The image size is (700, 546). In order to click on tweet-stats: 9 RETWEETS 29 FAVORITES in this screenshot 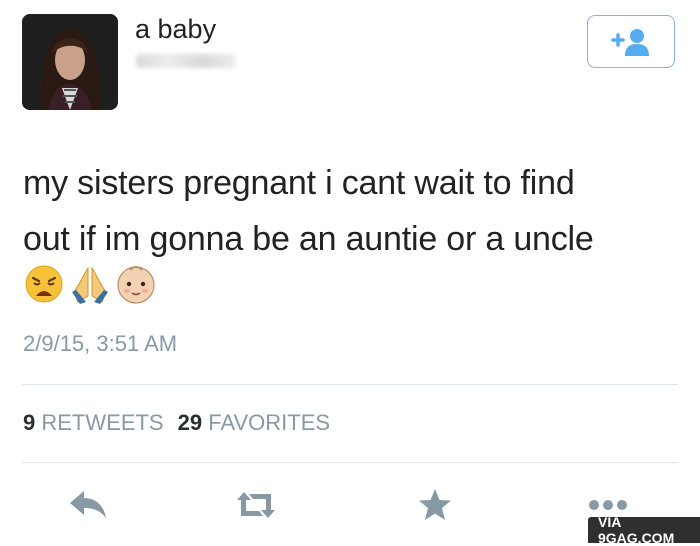, I will do `click(176, 423)`.